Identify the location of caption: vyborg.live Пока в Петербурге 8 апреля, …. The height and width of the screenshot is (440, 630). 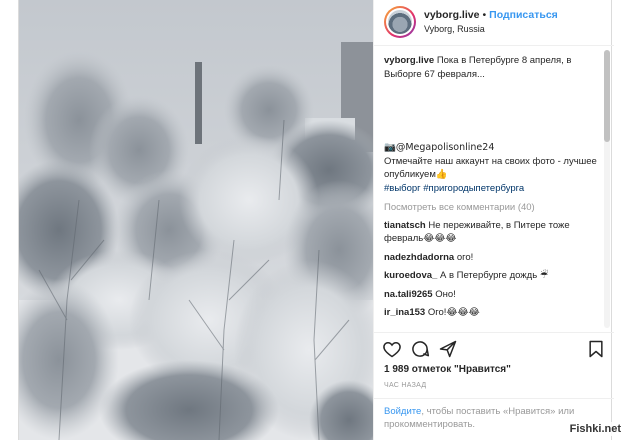
(492, 67).